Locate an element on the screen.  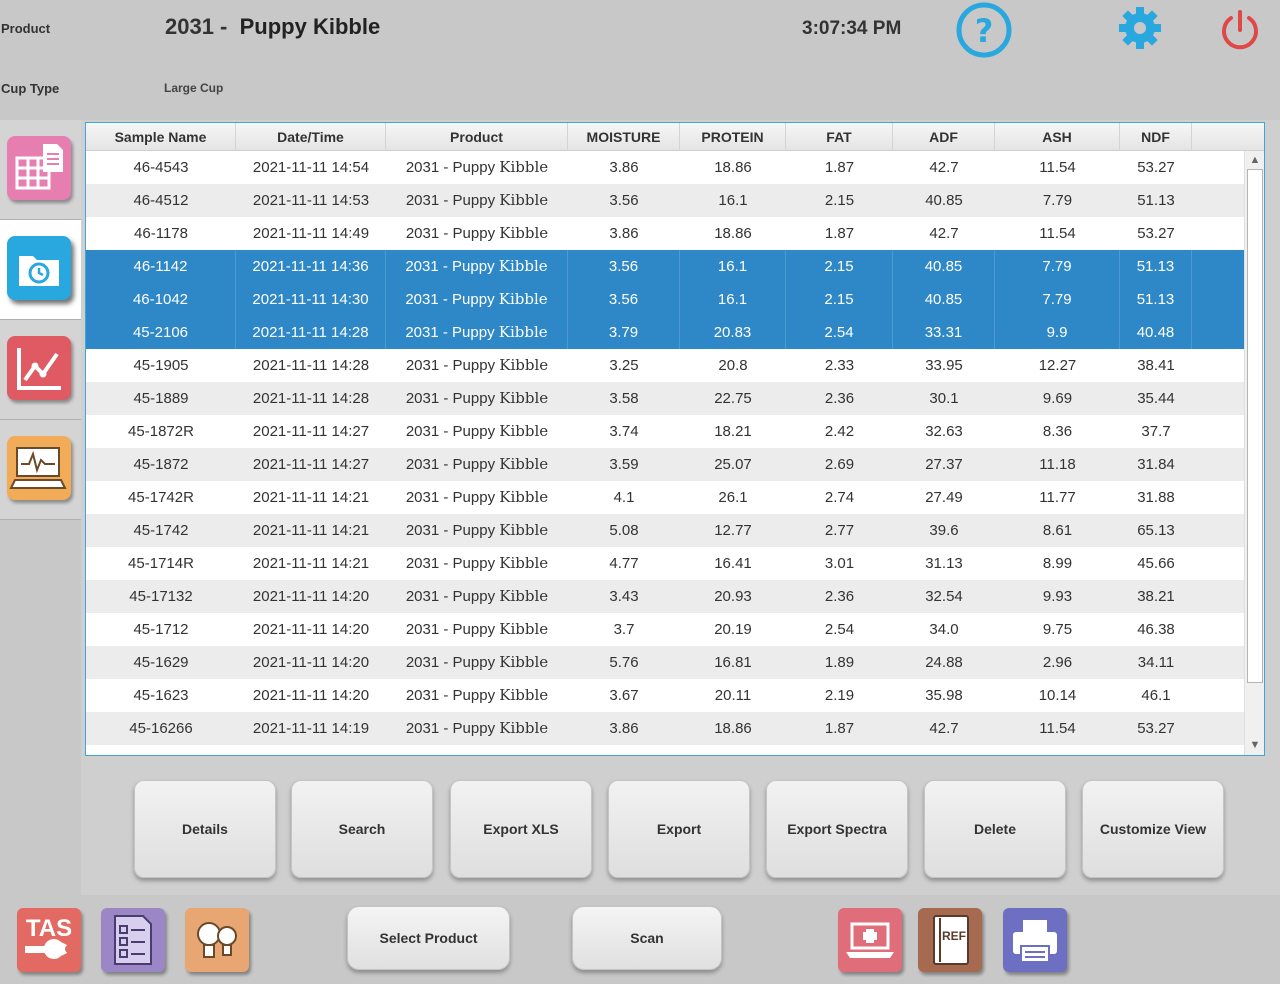
cell-ndf: 53.27 is located at coordinates (1156, 233).